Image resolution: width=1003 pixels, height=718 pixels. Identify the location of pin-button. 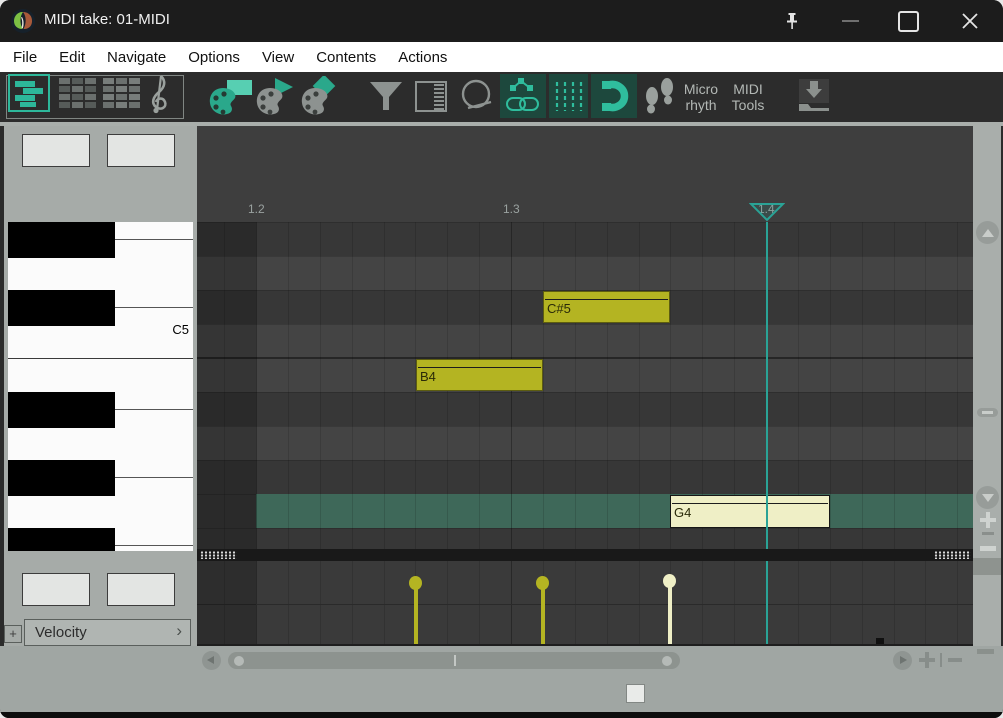
(792, 21).